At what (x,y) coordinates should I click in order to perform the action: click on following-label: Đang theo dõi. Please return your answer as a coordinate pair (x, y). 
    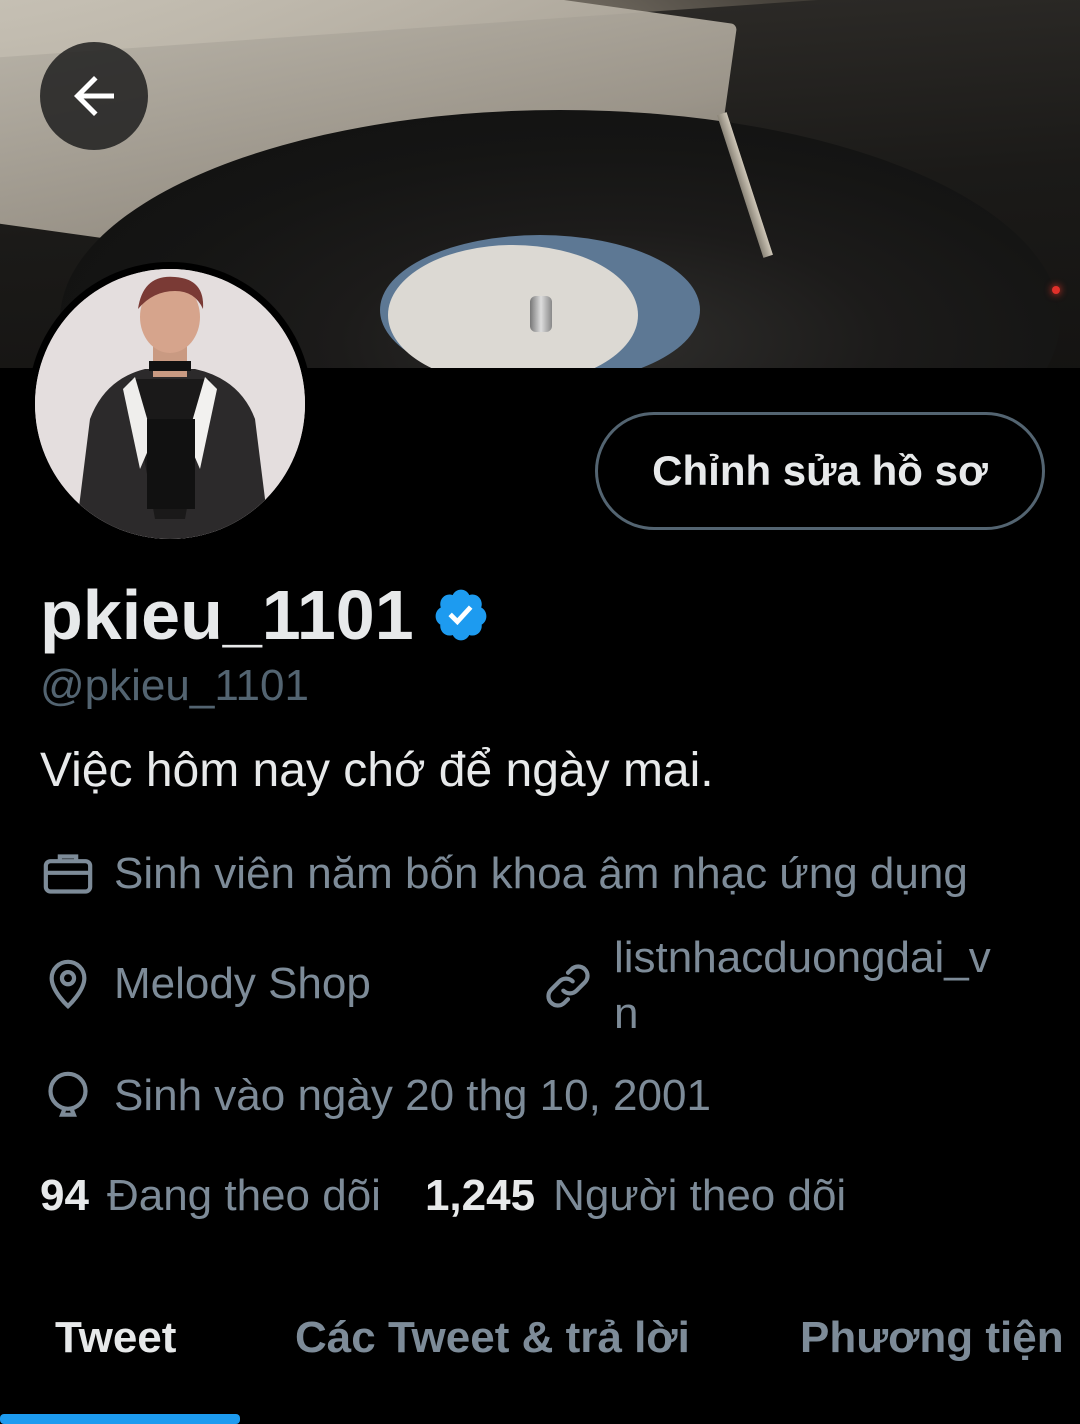
    Looking at the image, I should click on (243, 1195).